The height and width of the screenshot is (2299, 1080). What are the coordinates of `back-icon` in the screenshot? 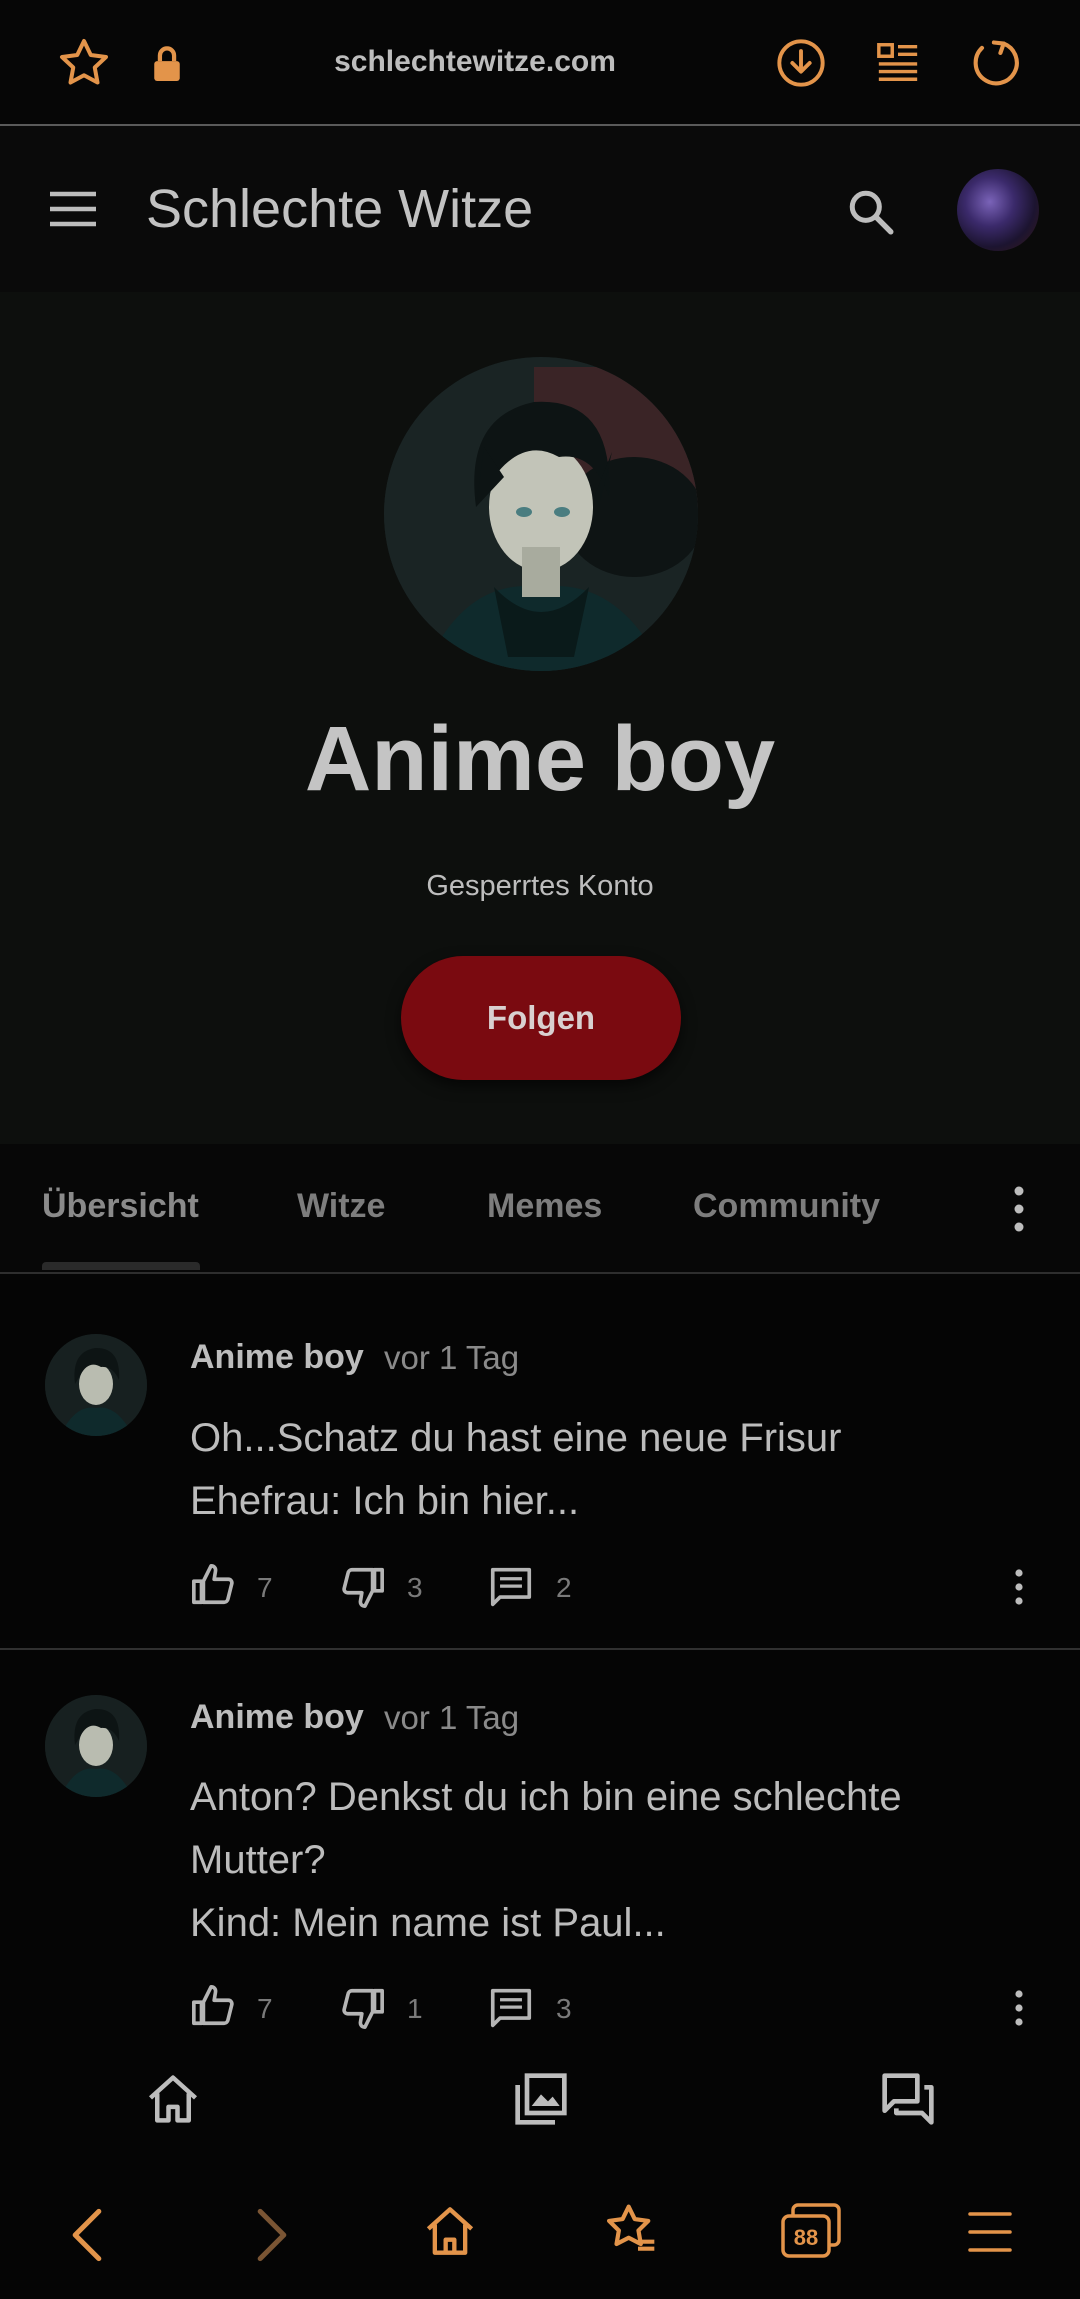 It's located at (87, 2235).